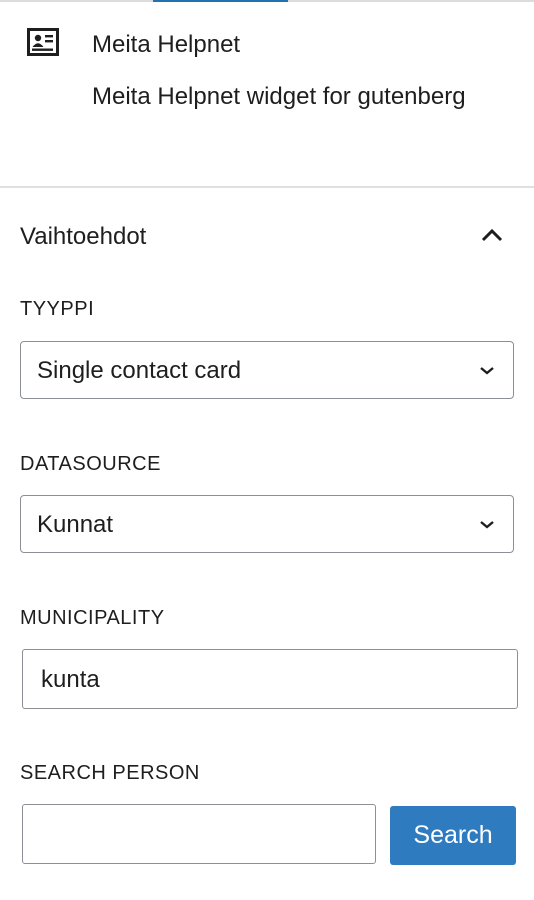 Image resolution: width=534 pixels, height=900 pixels. Describe the element at coordinates (43, 44) in the screenshot. I see `contact-card-icon` at that location.